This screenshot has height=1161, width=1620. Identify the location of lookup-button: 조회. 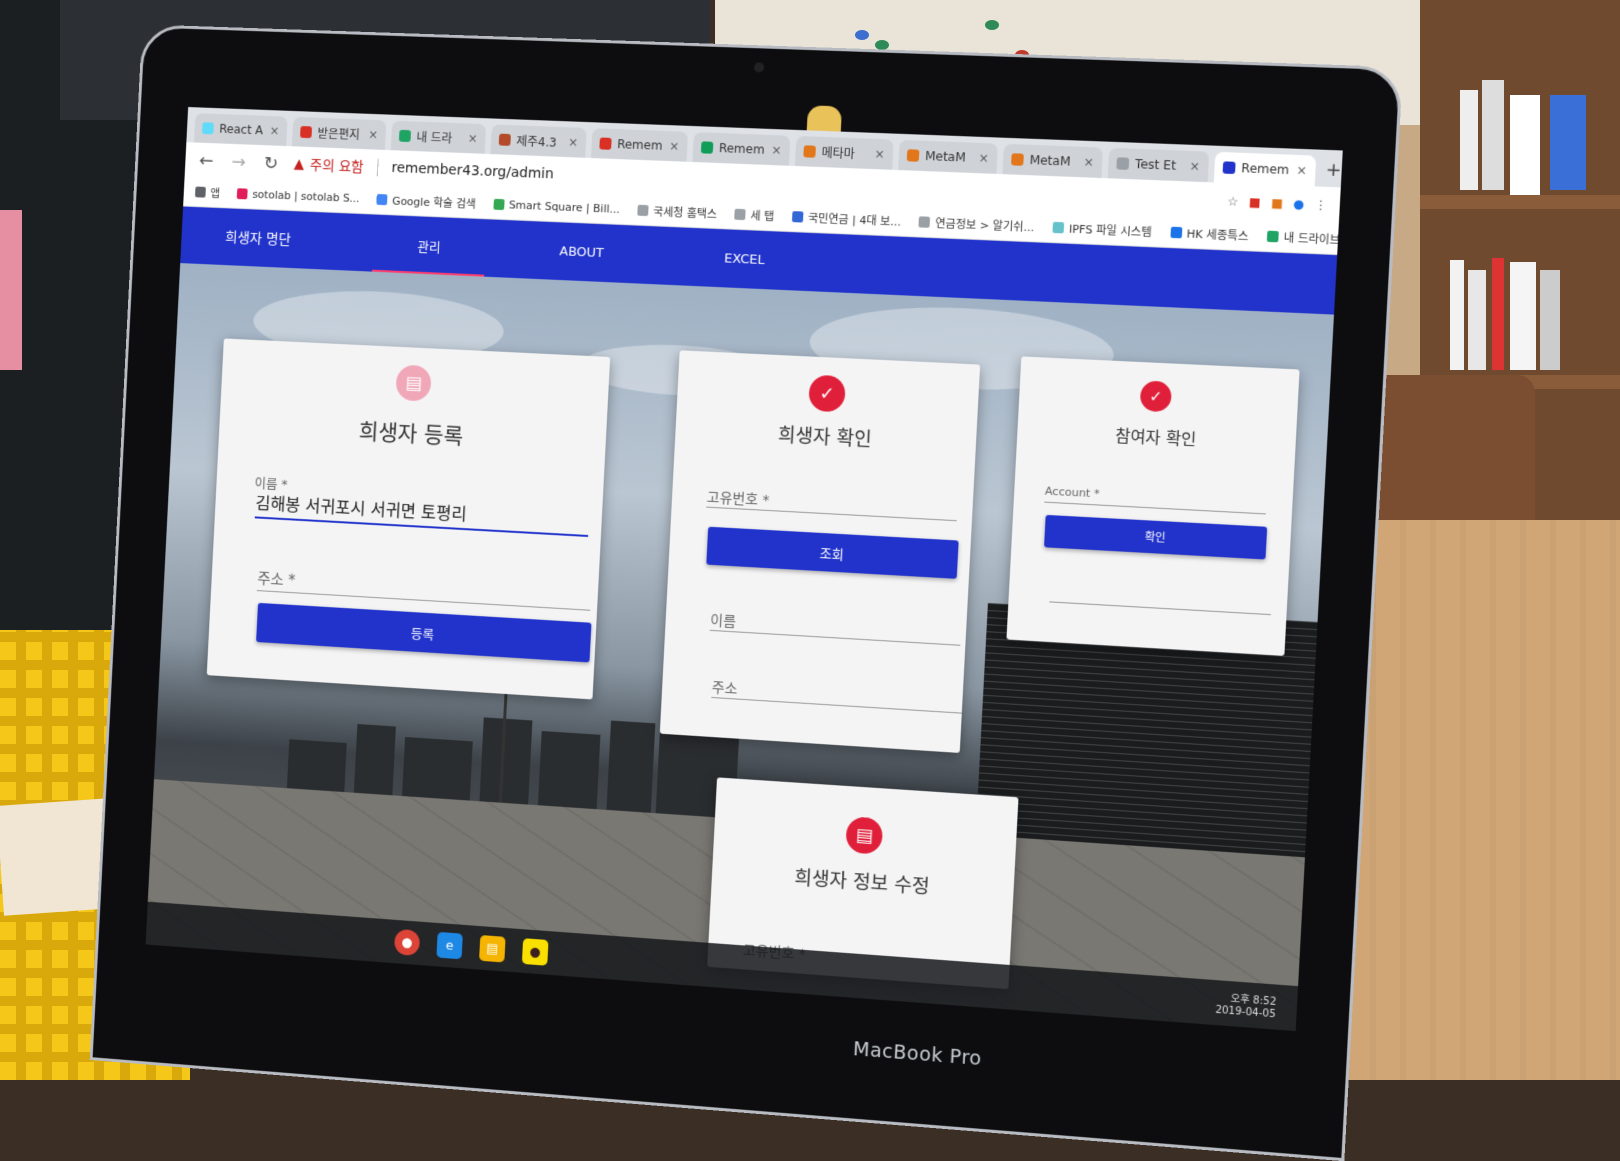
(832, 552).